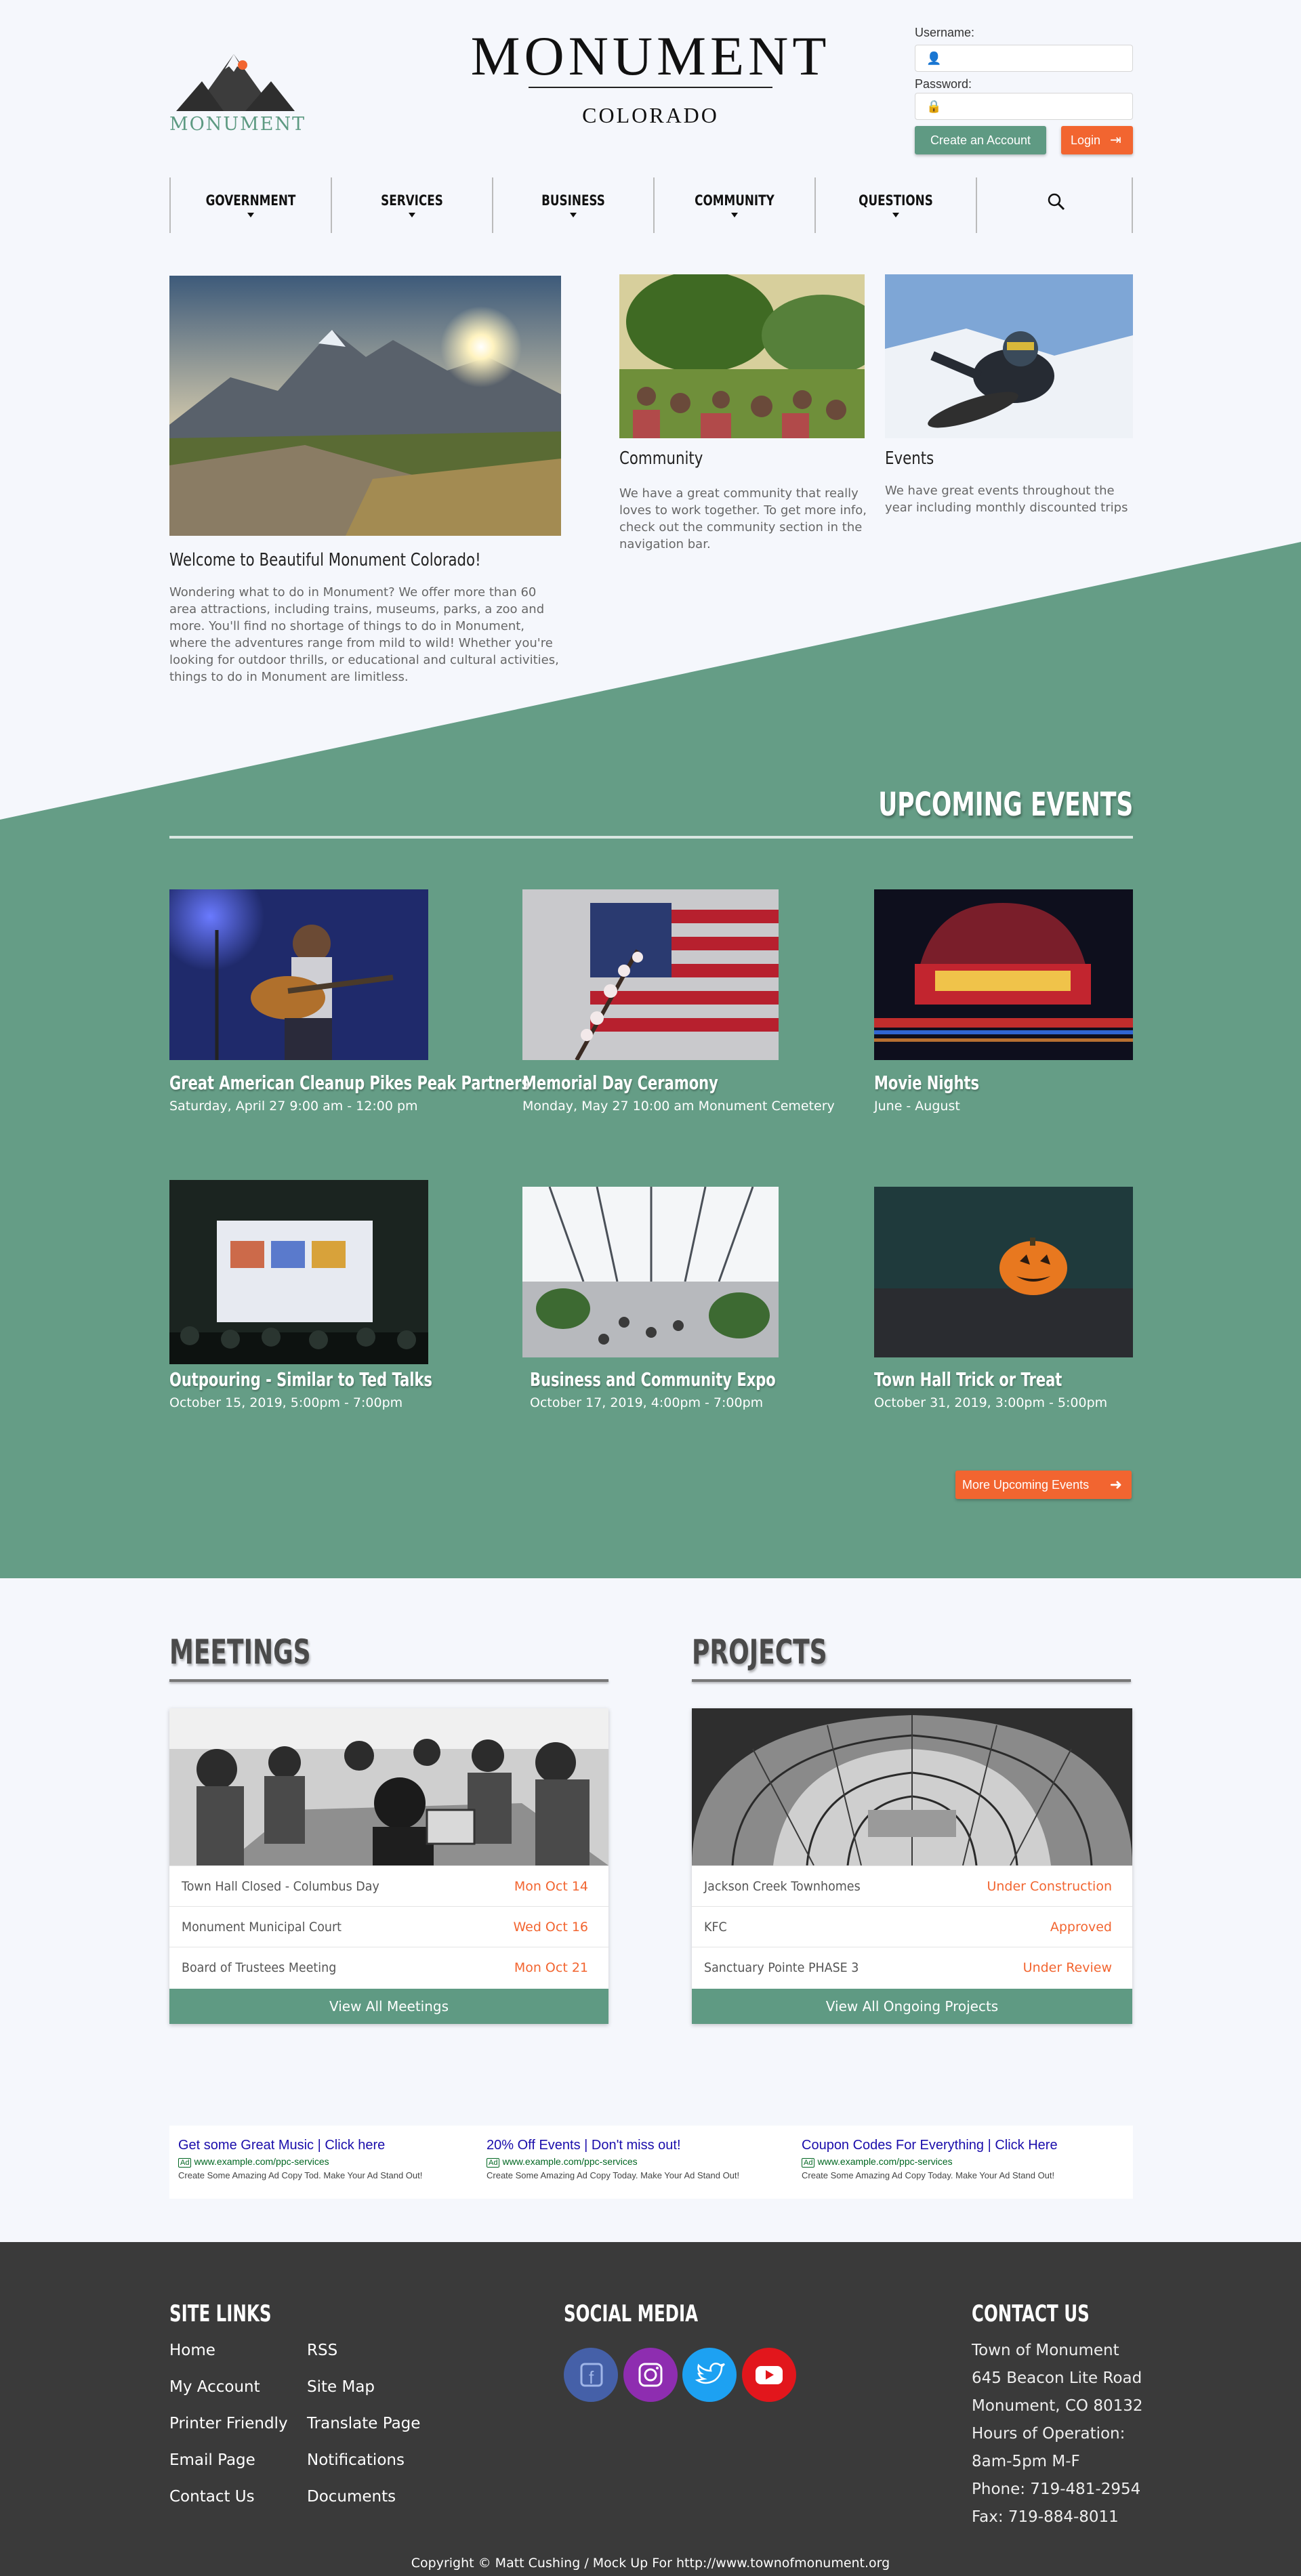 Image resolution: width=1301 pixels, height=2576 pixels. I want to click on meetings-image, so click(388, 1786).